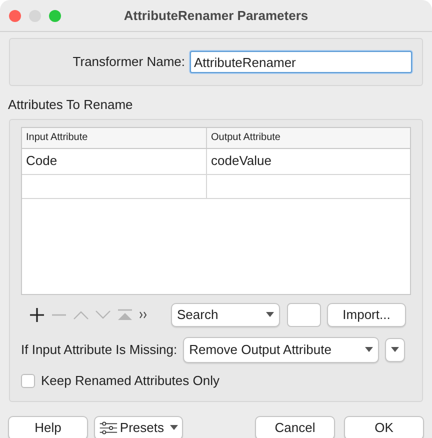 The width and height of the screenshot is (432, 438). Describe the element at coordinates (114, 138) in the screenshot. I see `column-header: Input Attribute` at that location.